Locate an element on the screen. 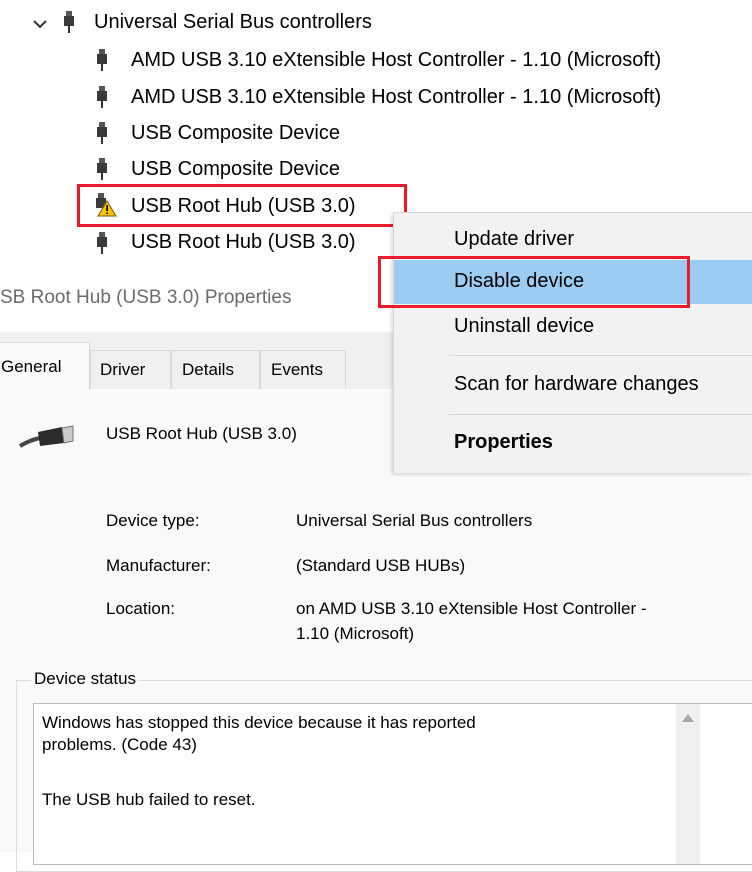 Image resolution: width=752 pixels, height=872 pixels. chevron-down-icon is located at coordinates (40, 24).